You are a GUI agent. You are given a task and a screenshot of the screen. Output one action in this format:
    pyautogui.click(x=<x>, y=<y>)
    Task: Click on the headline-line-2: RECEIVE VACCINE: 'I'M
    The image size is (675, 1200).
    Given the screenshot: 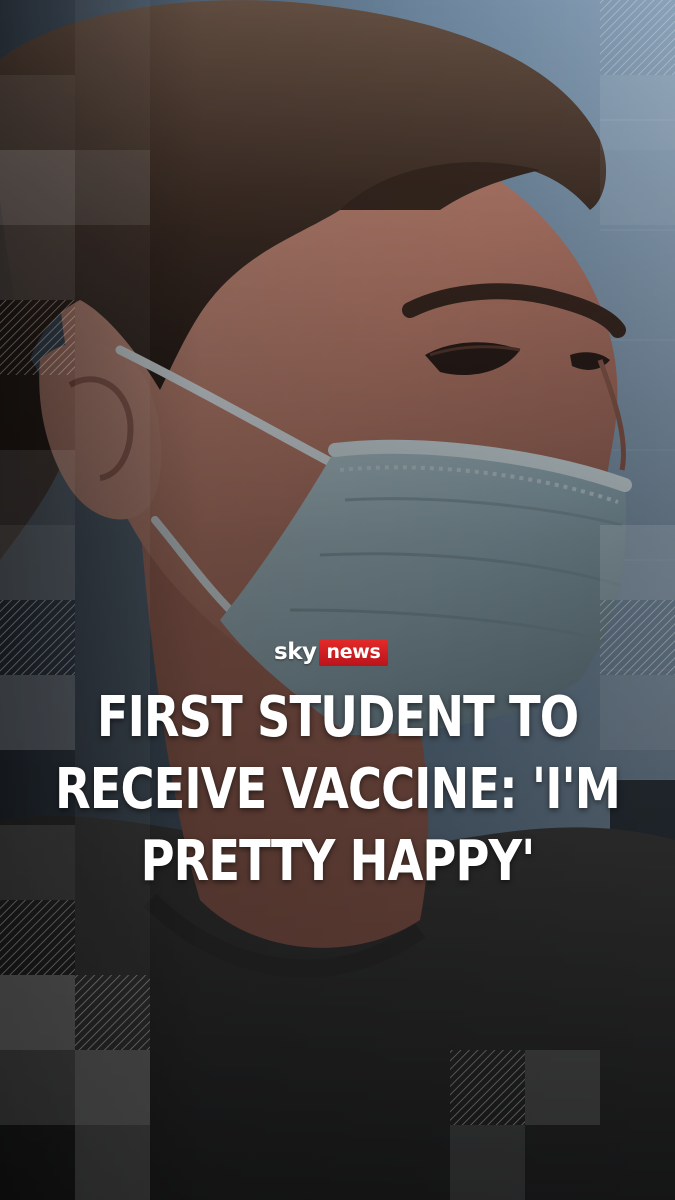 What is the action you would take?
    pyautogui.click(x=337, y=789)
    